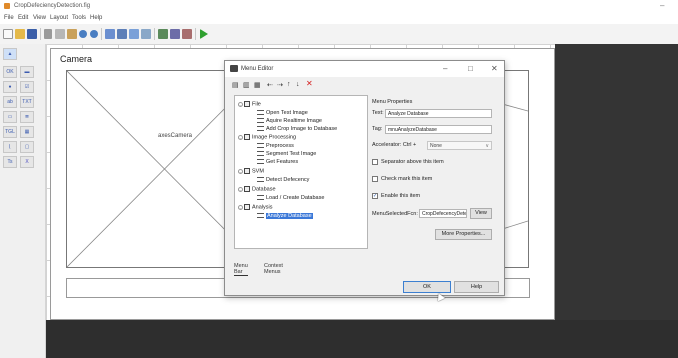 The width and height of the screenshot is (678, 358). What do you see at coordinates (257, 69) in the screenshot?
I see `dialog-title: Menu Editor` at bounding box center [257, 69].